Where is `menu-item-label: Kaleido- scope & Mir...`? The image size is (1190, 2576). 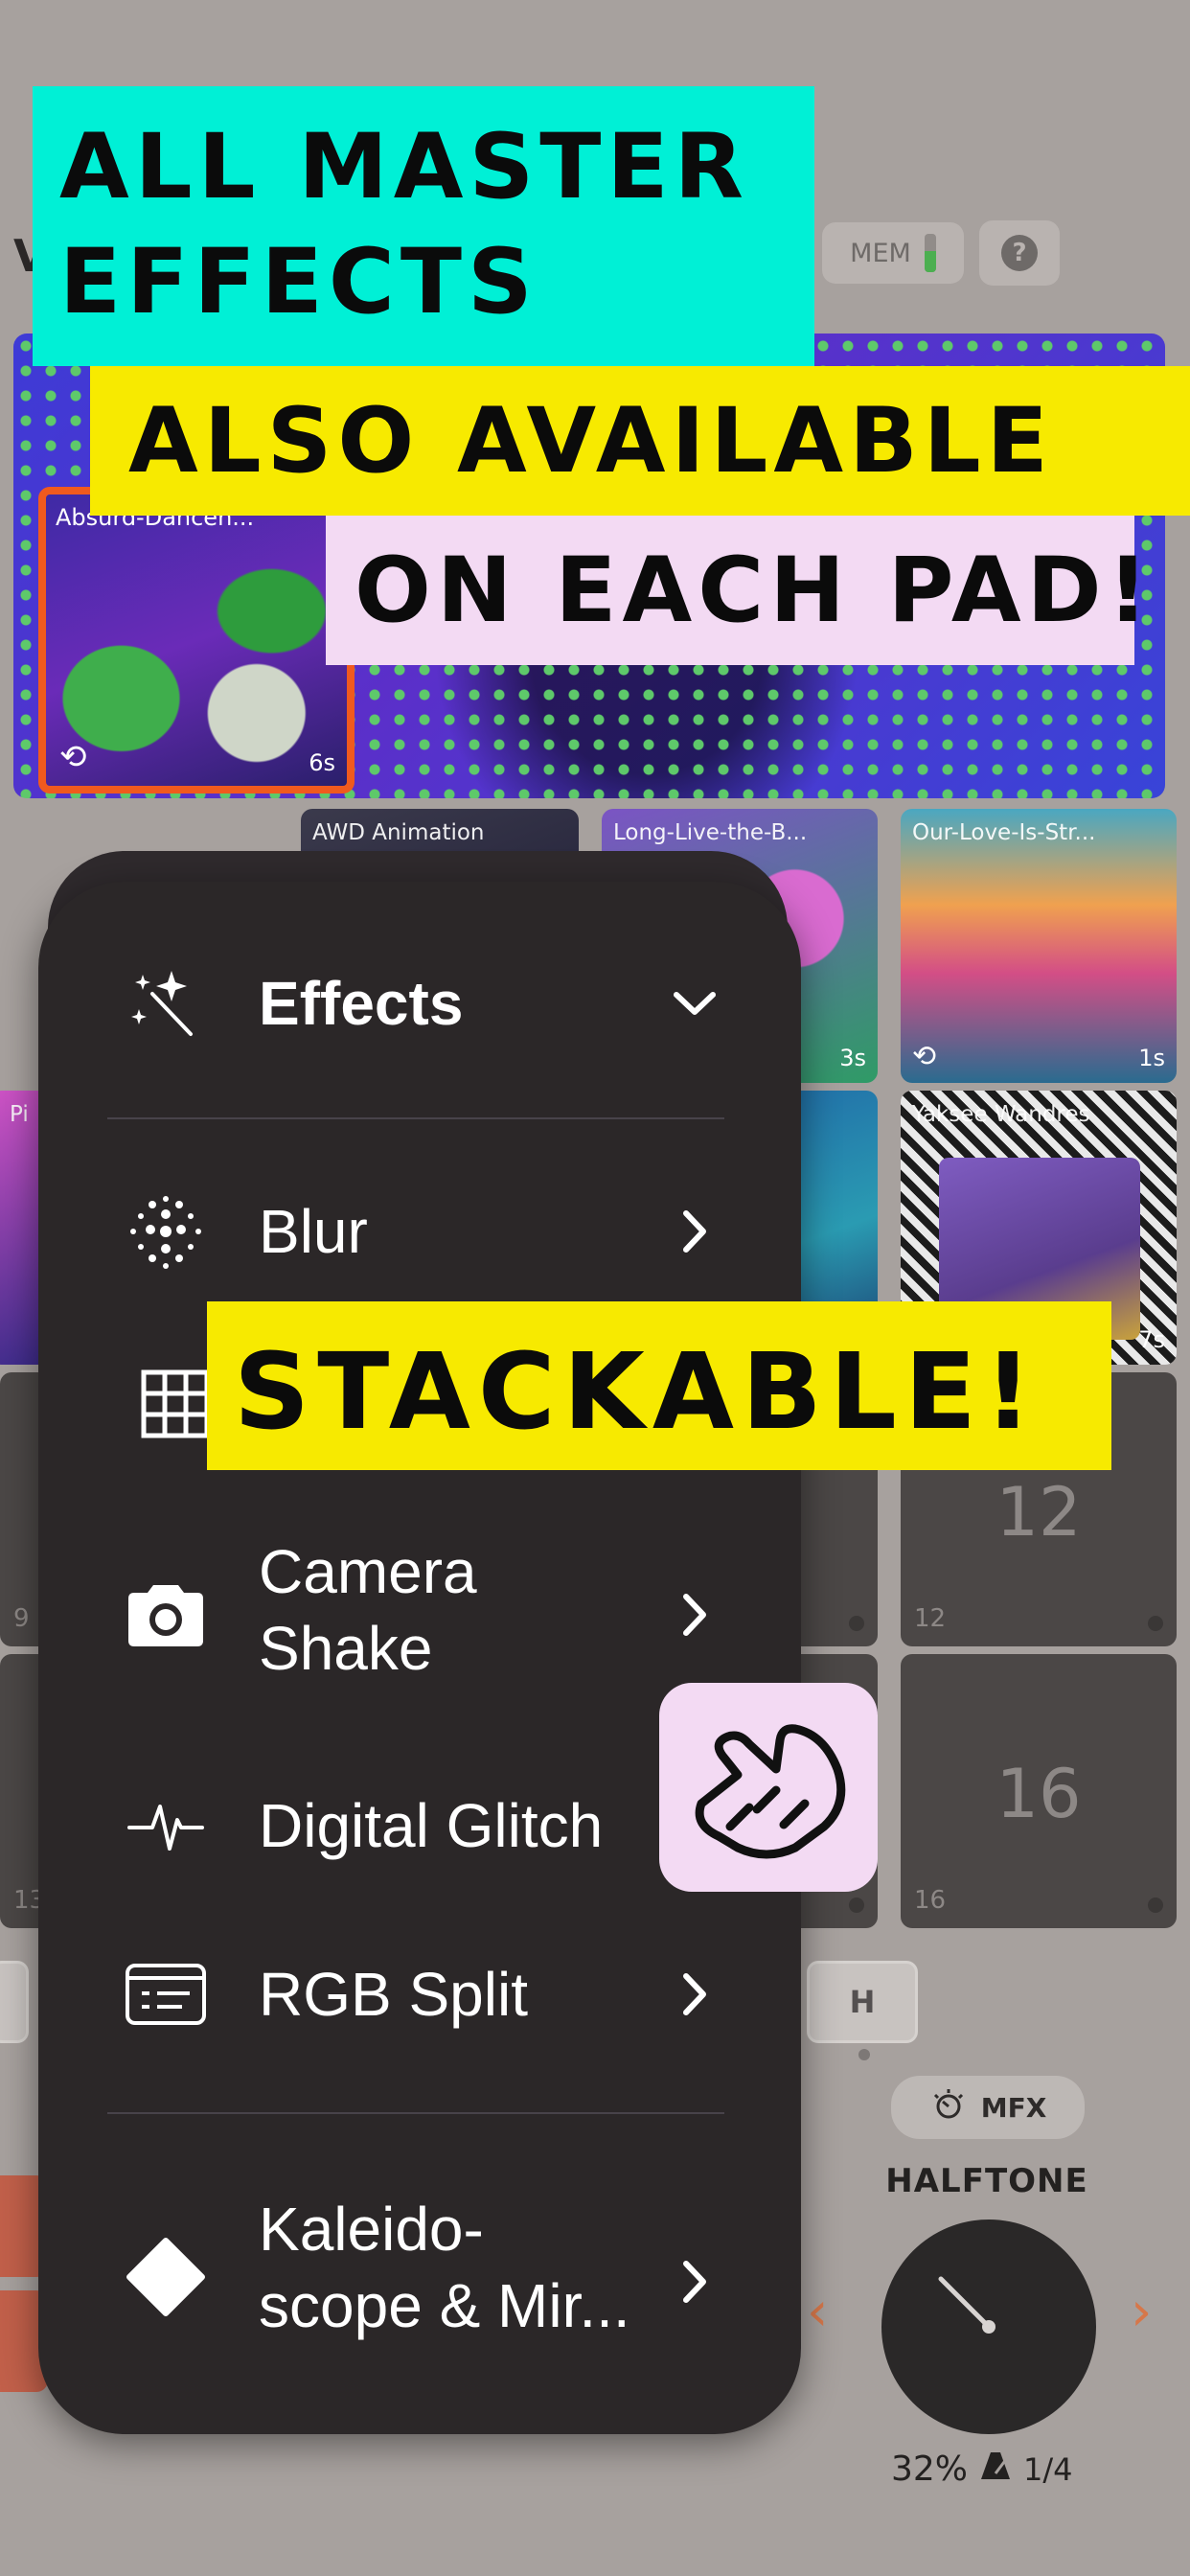
menu-item-label: Kaleido- scope & Mir... is located at coordinates (445, 2267).